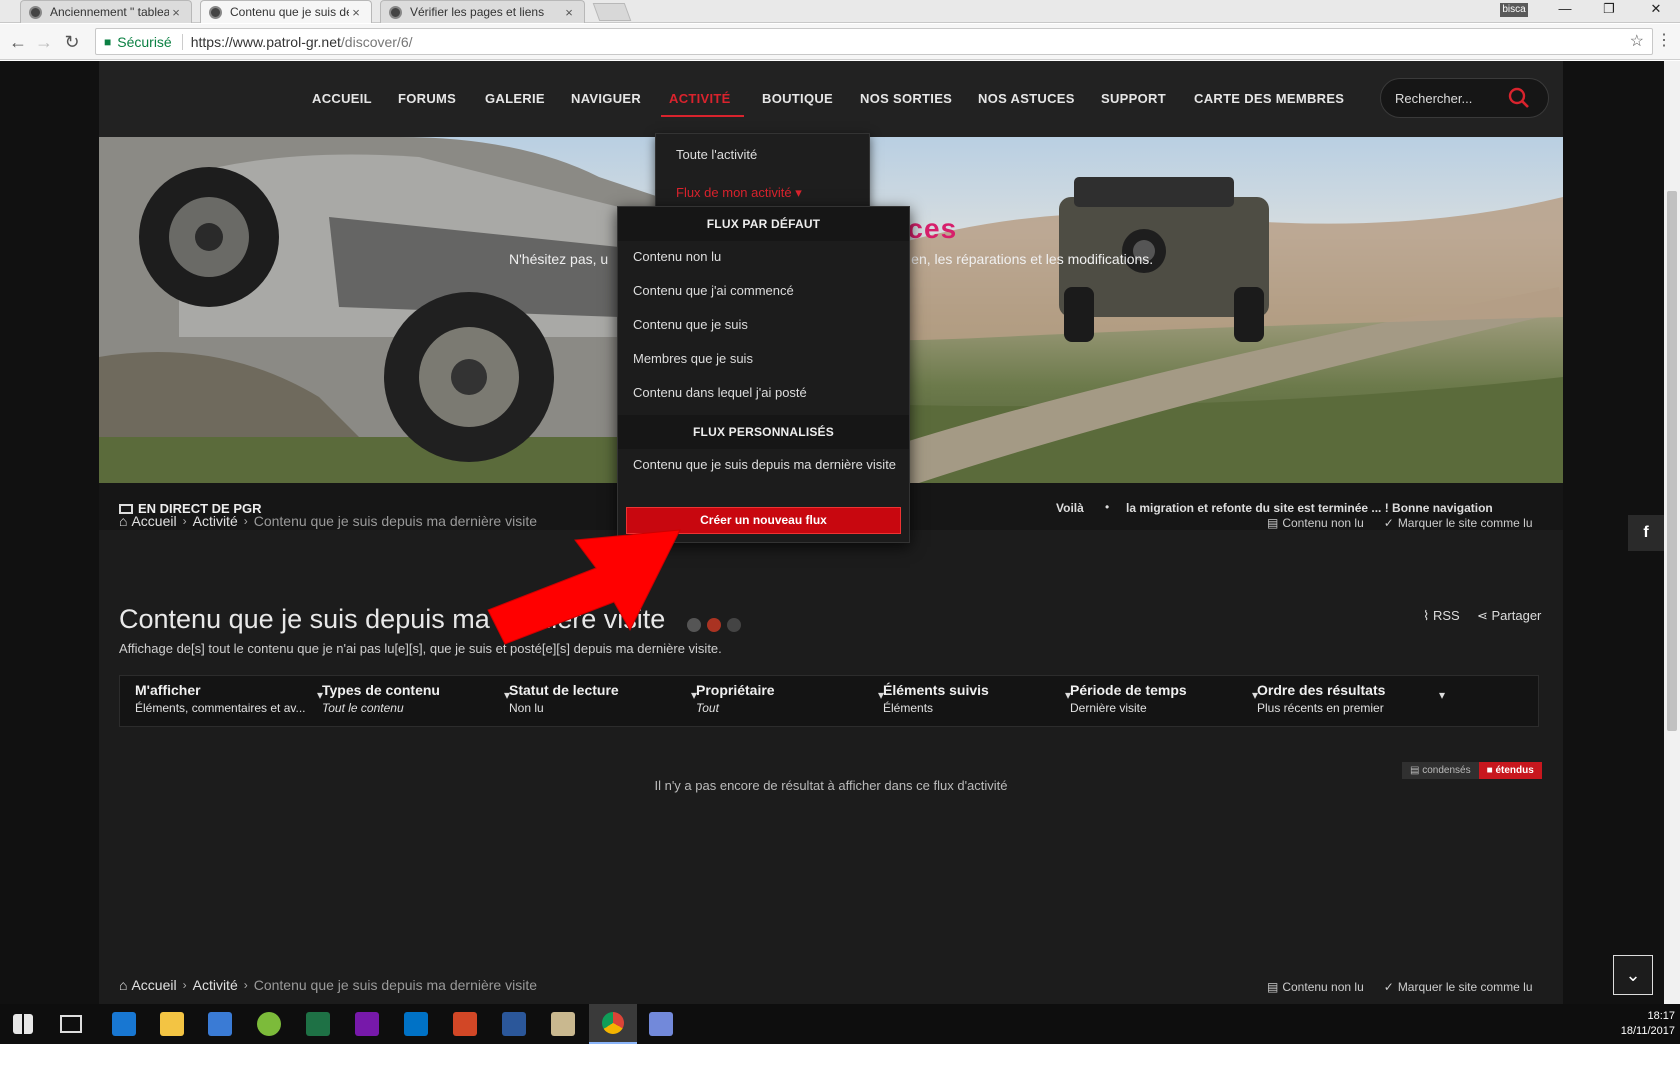 Image resolution: width=1680 pixels, height=1074 pixels. I want to click on photos-icon, so click(269, 1024).